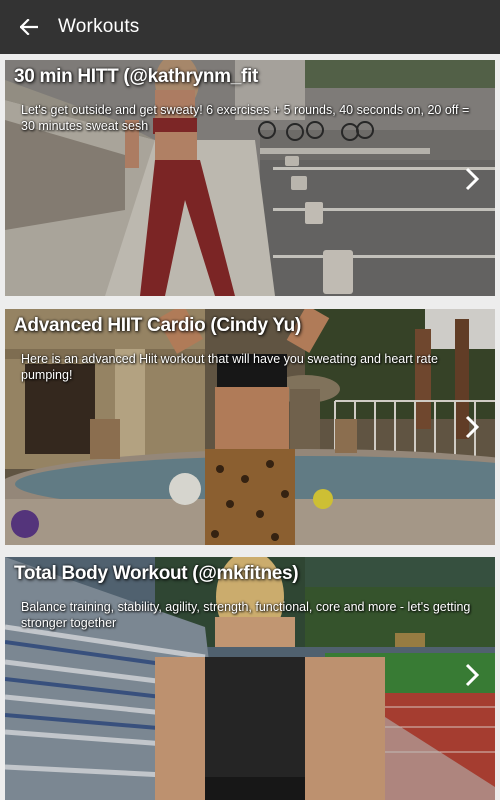 Image resolution: width=500 pixels, height=800 pixels. Describe the element at coordinates (158, 325) in the screenshot. I see `workout-title: Advanced HIIT Cardio (Cindy Yu)` at that location.